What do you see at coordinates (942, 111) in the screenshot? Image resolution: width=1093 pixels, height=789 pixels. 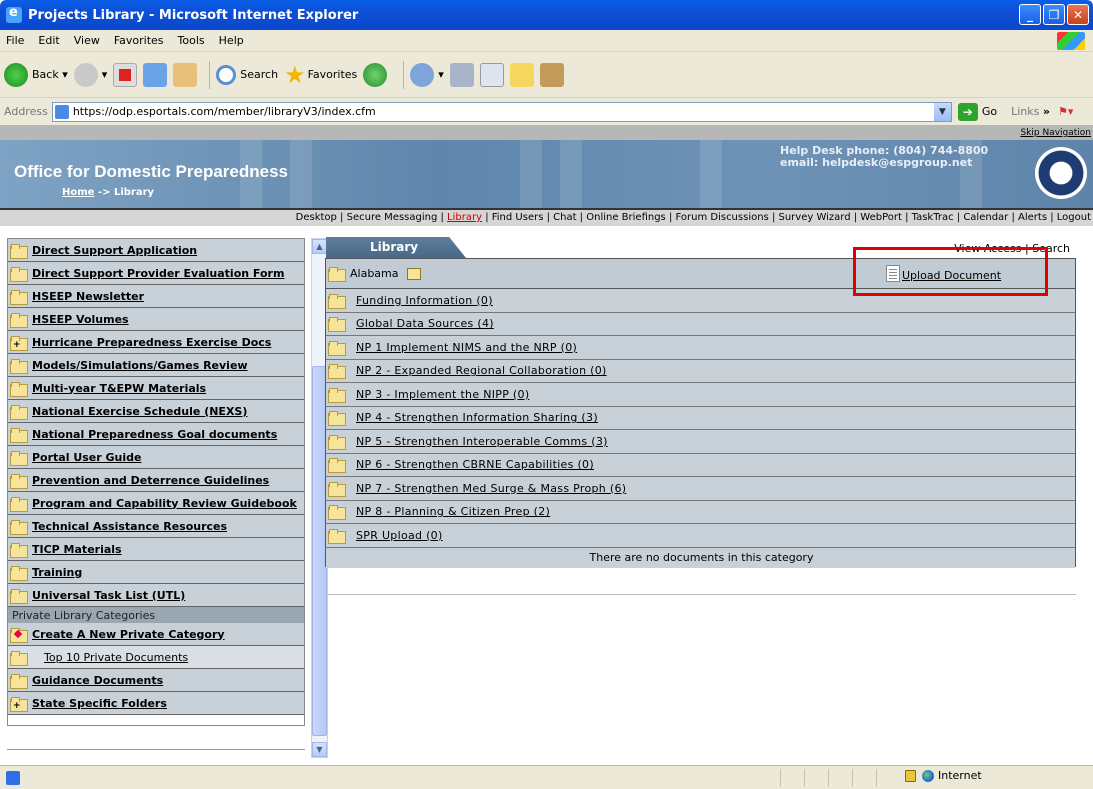 I see `address-dropdown-icon: ▼` at bounding box center [942, 111].